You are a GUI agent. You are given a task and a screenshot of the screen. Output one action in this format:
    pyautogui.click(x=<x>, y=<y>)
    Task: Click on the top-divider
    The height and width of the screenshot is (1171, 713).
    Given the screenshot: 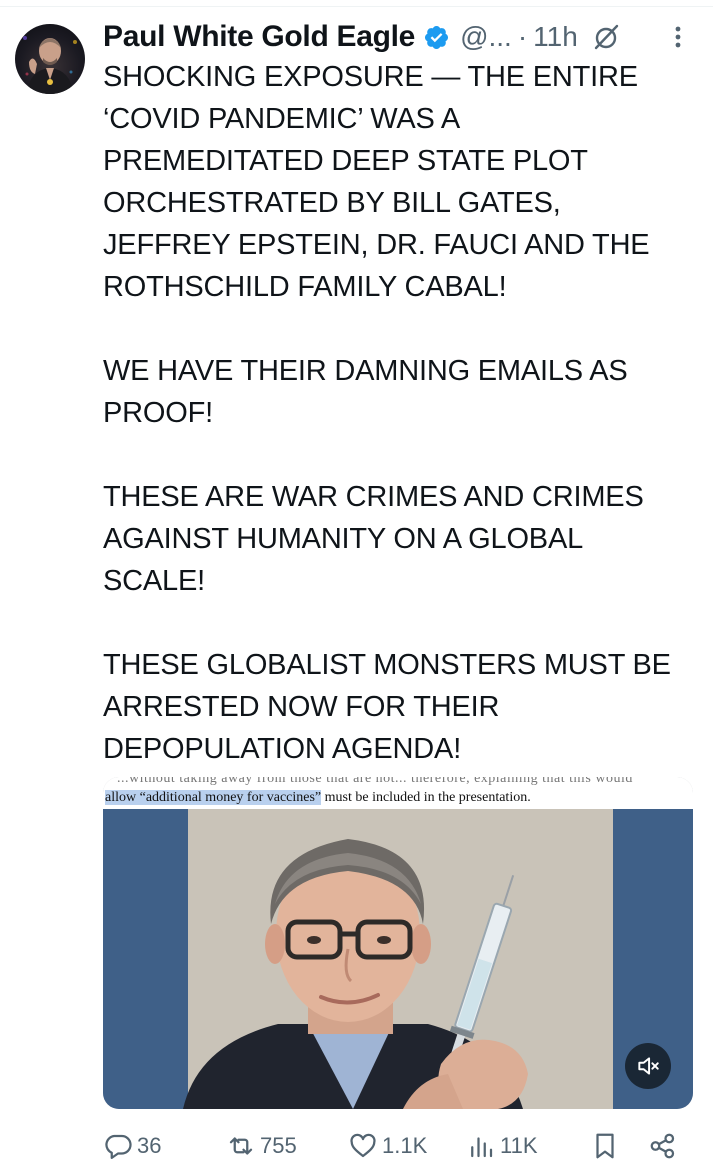 What is the action you would take?
    pyautogui.click(x=356, y=6)
    